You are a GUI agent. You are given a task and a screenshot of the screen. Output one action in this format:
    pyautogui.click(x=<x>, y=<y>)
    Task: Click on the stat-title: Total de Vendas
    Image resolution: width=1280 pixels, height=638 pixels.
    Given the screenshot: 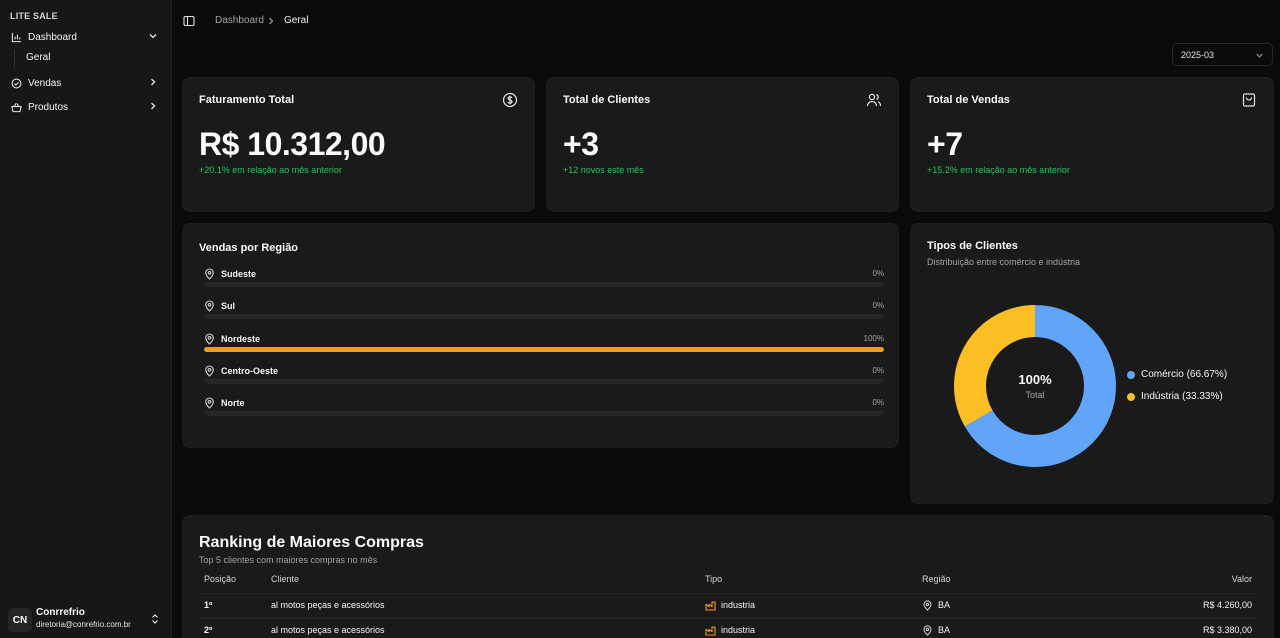 What is the action you would take?
    pyautogui.click(x=968, y=100)
    